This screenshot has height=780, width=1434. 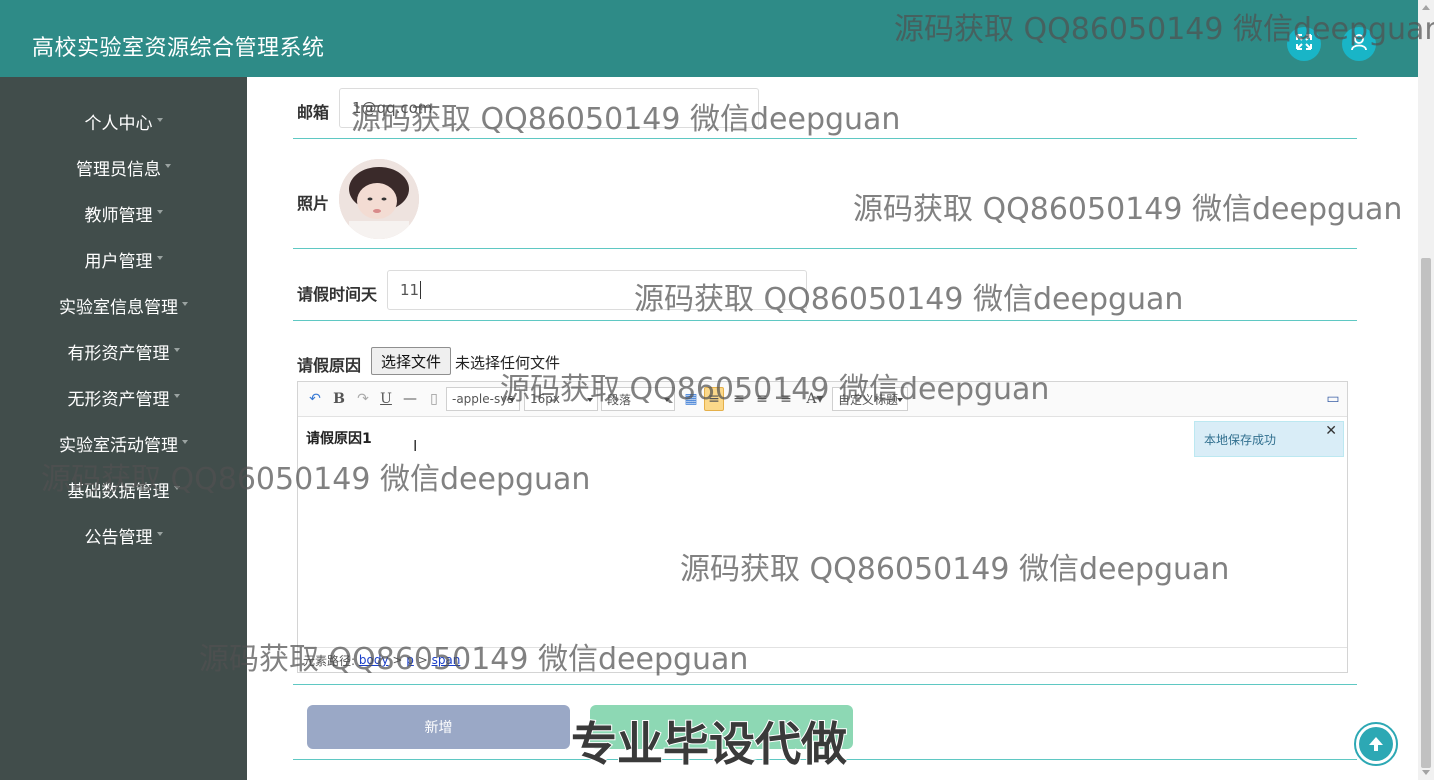 I want to click on save-toast: 本地保存成功 ✕, so click(x=1269, y=439).